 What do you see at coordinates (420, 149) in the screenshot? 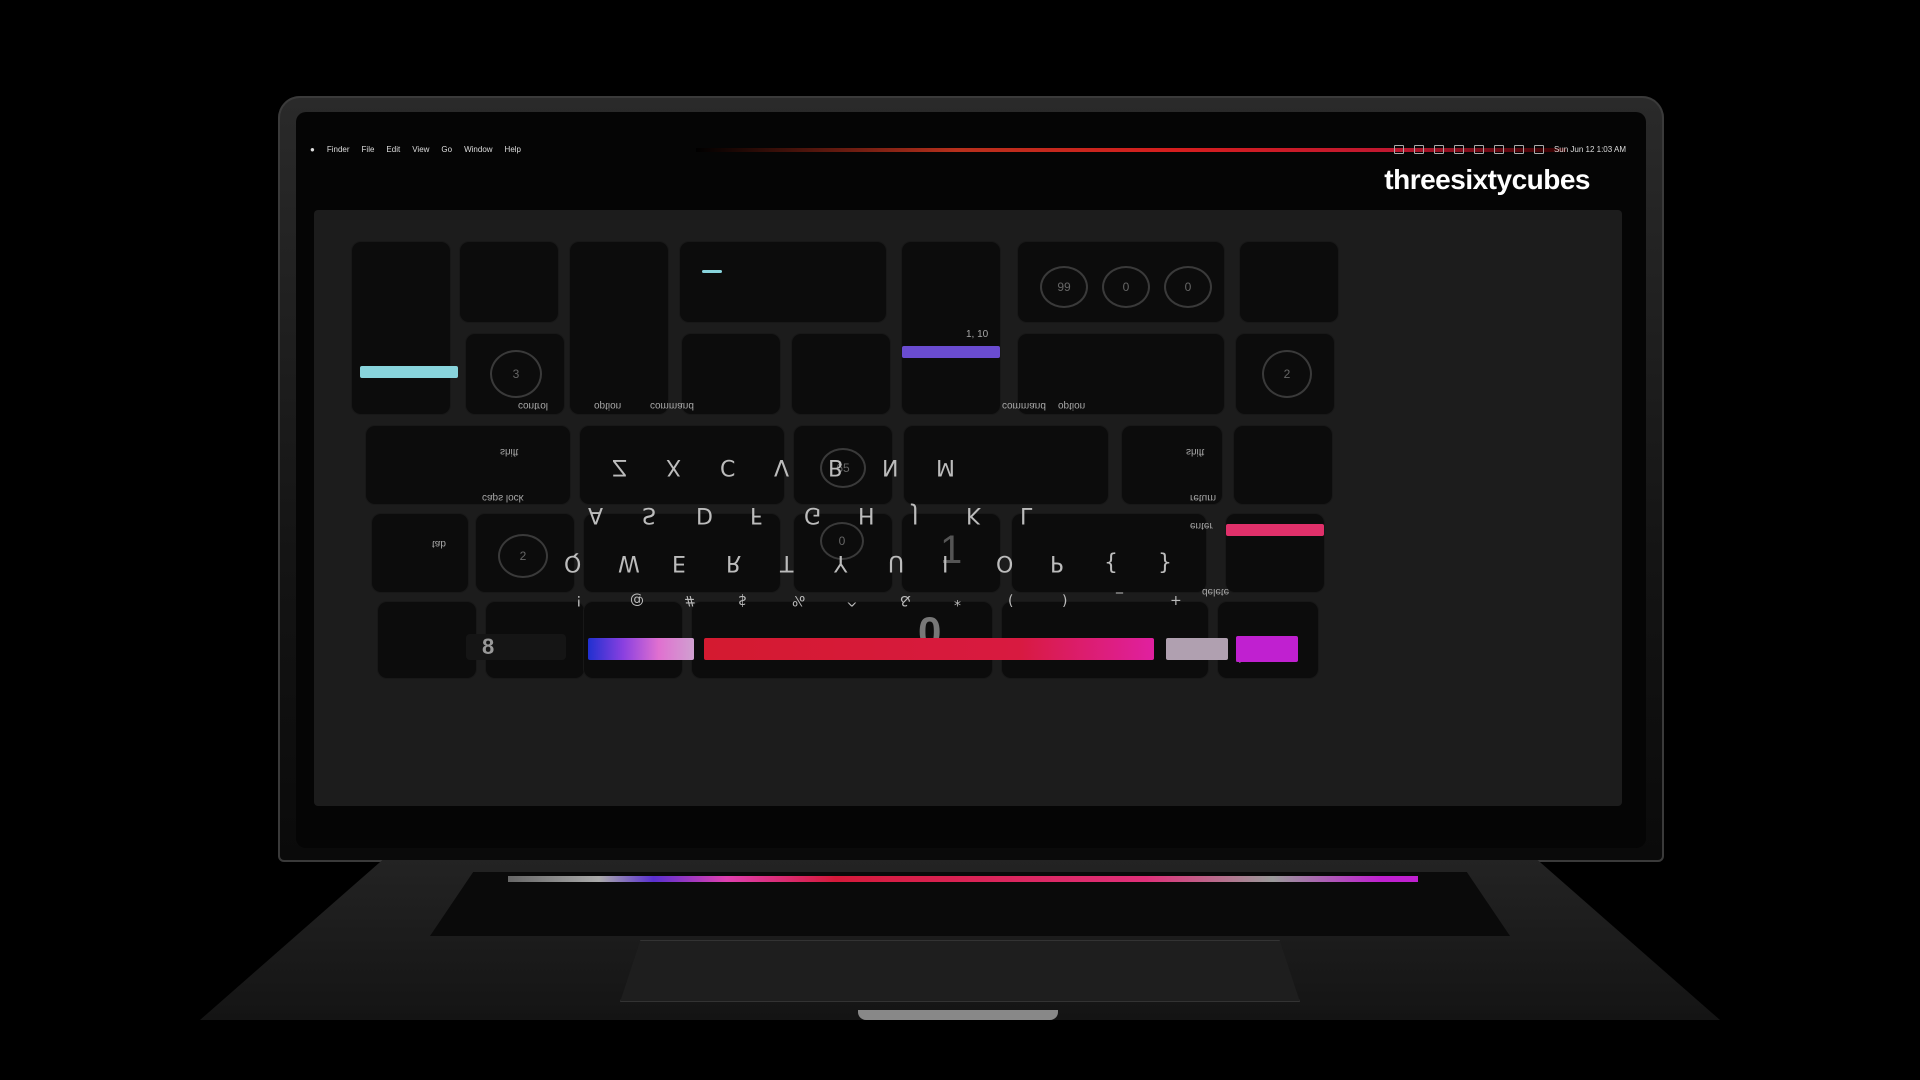
I see `menu-view: View` at bounding box center [420, 149].